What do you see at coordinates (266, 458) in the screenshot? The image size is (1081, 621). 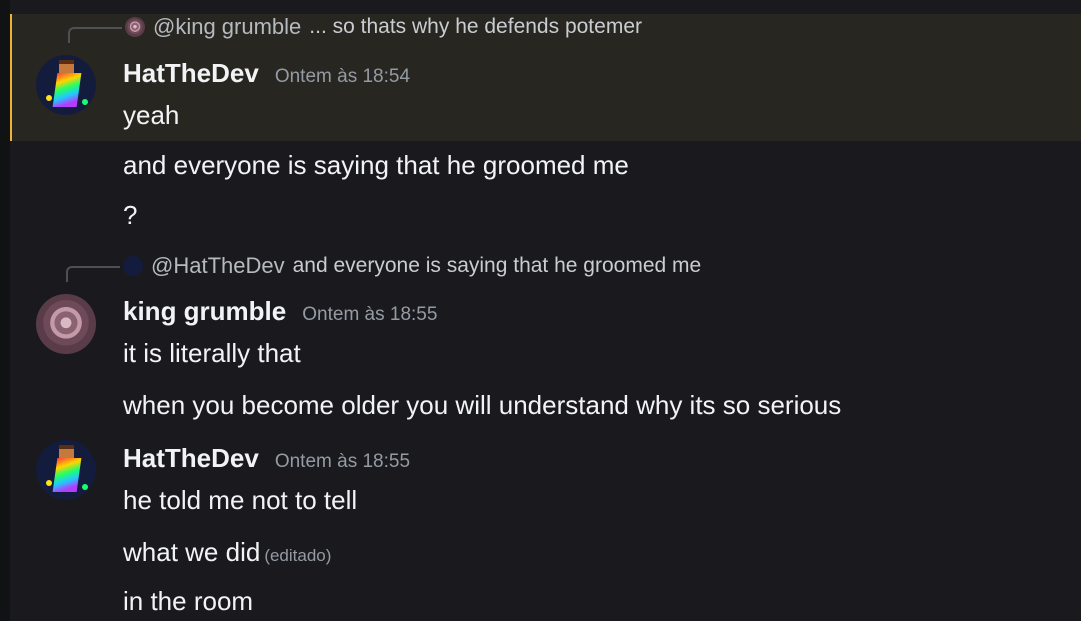 I see `message-header: HatTheDev Ontem às 18:55` at bounding box center [266, 458].